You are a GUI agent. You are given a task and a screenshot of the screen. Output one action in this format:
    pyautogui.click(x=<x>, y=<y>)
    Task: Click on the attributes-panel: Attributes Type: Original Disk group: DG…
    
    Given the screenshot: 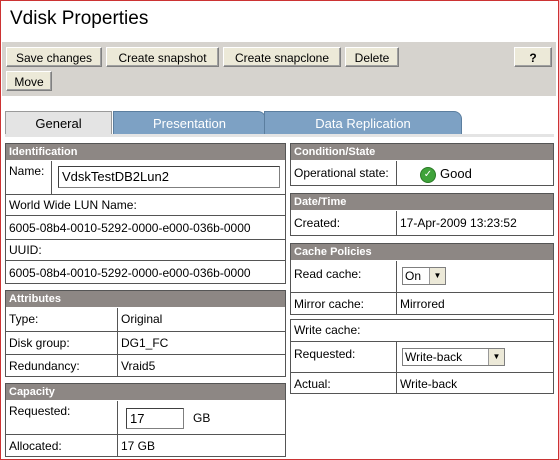 What is the action you would take?
    pyautogui.click(x=145, y=333)
    